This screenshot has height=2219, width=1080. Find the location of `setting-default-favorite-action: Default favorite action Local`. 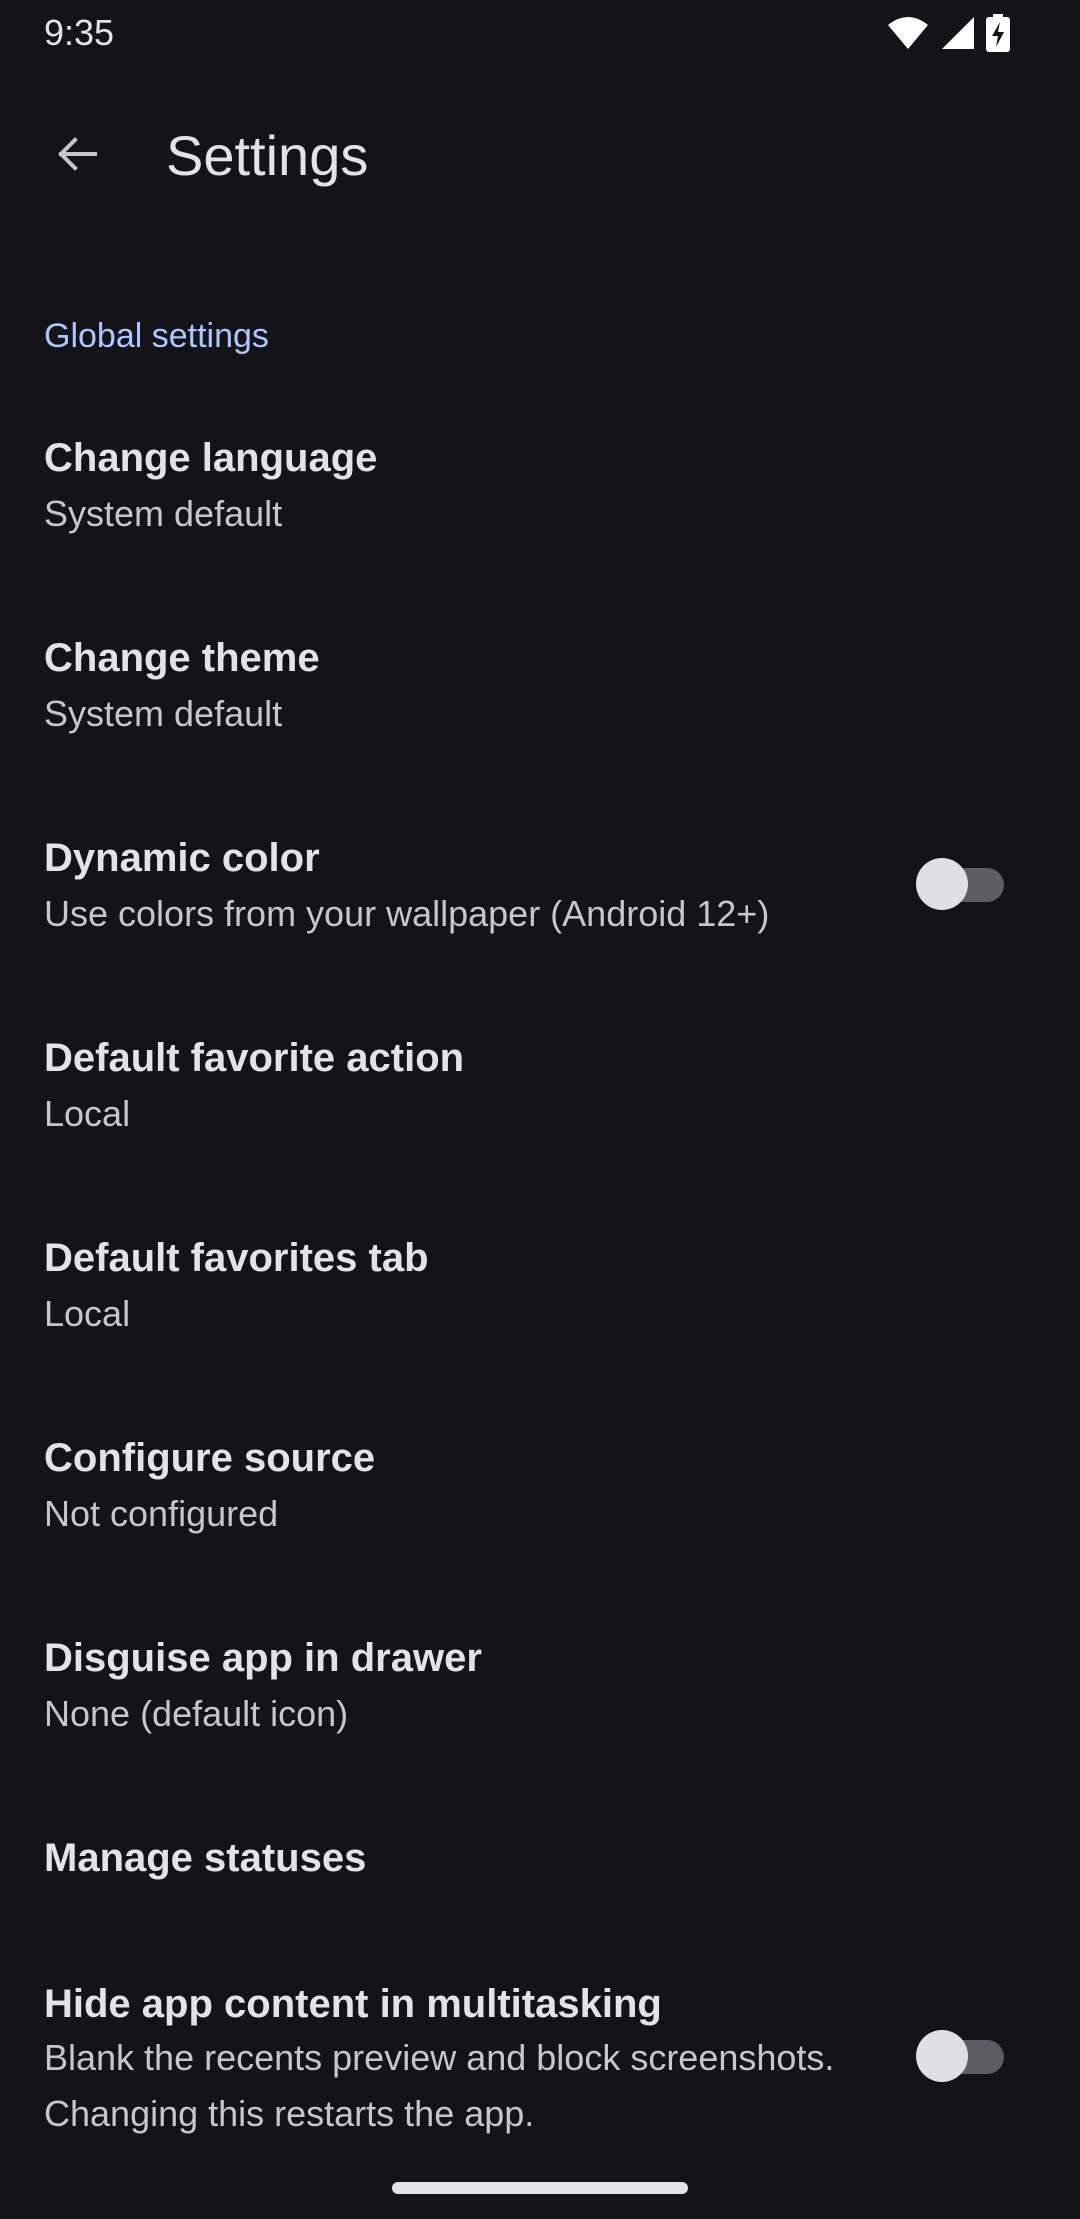

setting-default-favorite-action: Default favorite action Local is located at coordinates (540, 1100).